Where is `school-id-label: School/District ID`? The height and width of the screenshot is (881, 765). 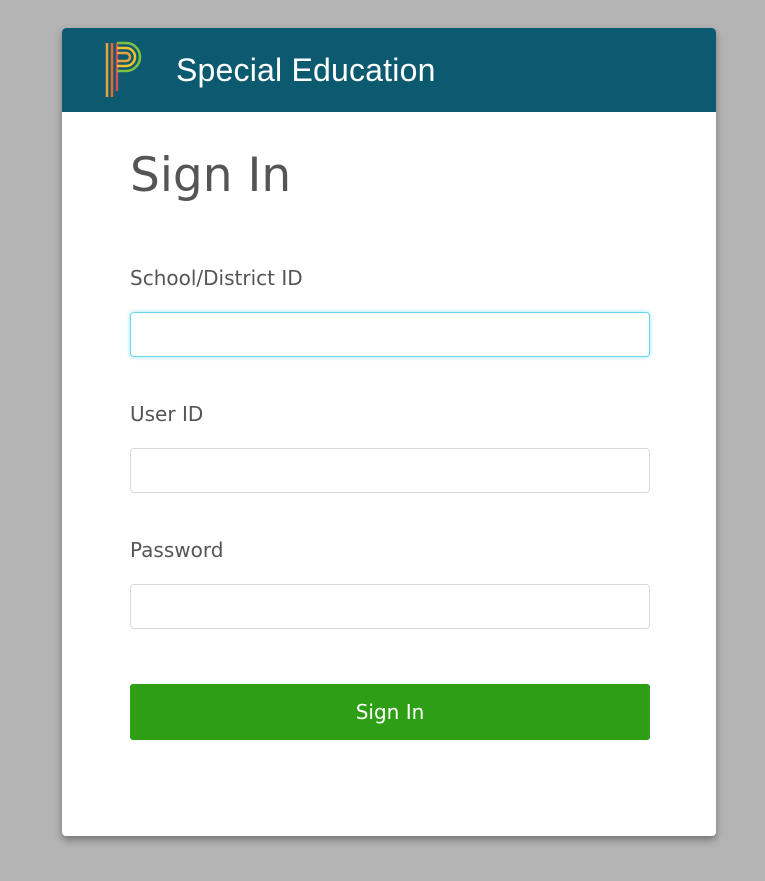
school-id-label: School/District ID is located at coordinates (216, 278).